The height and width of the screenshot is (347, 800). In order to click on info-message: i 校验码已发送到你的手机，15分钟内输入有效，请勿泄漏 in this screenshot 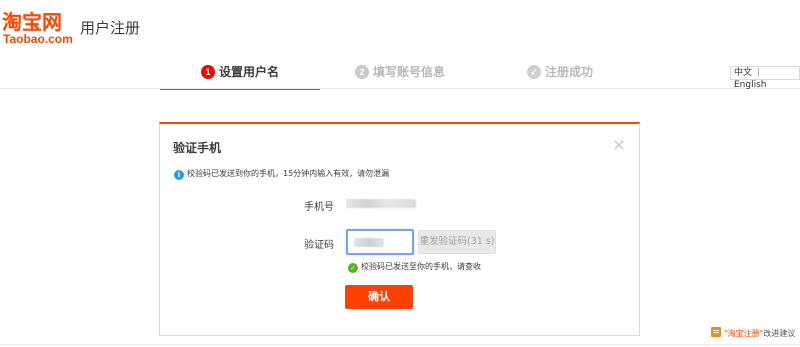, I will do `click(281, 174)`.